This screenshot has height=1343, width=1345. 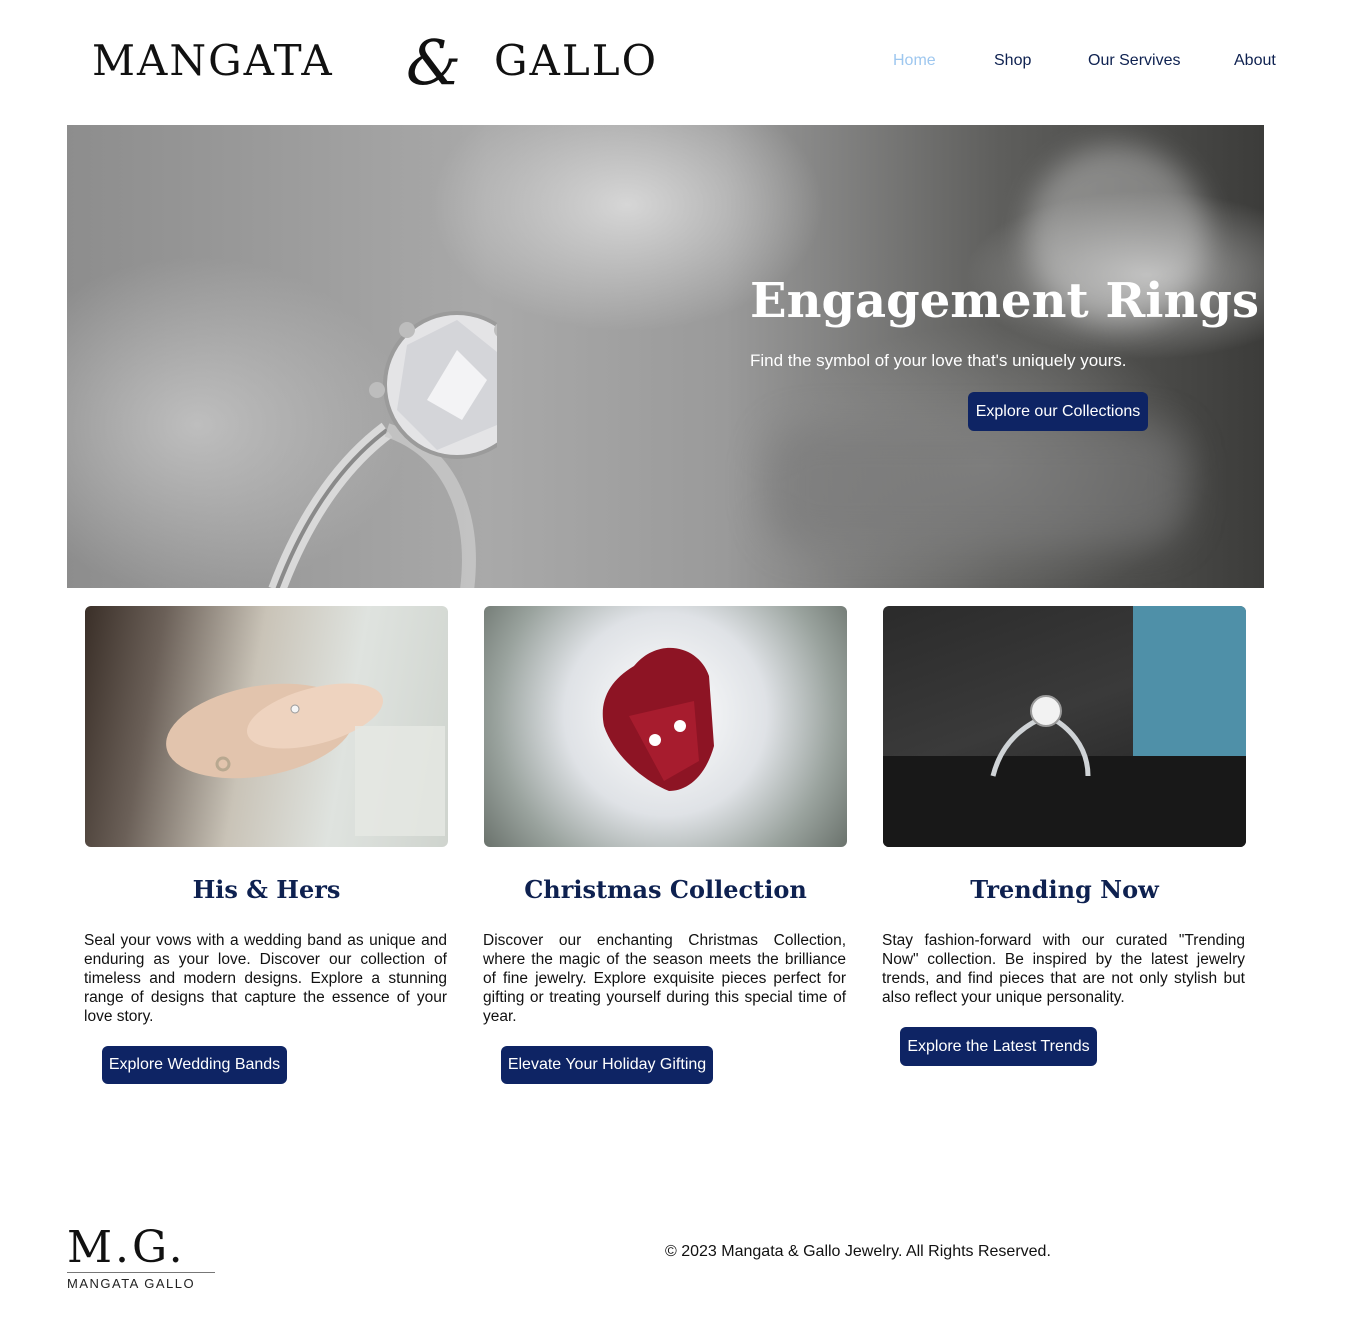 What do you see at coordinates (141, 1272) in the screenshot?
I see `footer-logo-divider` at bounding box center [141, 1272].